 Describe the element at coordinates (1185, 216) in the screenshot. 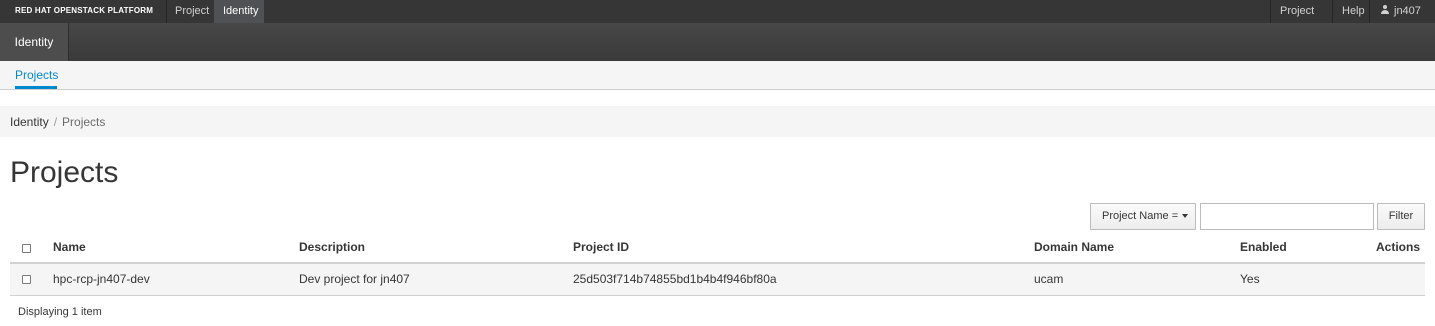

I see `caret-down-icon` at that location.